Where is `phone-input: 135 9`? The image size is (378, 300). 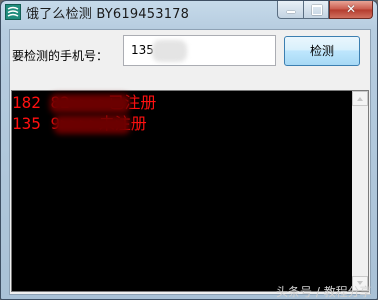 phone-input: 135 9 is located at coordinates (199, 50).